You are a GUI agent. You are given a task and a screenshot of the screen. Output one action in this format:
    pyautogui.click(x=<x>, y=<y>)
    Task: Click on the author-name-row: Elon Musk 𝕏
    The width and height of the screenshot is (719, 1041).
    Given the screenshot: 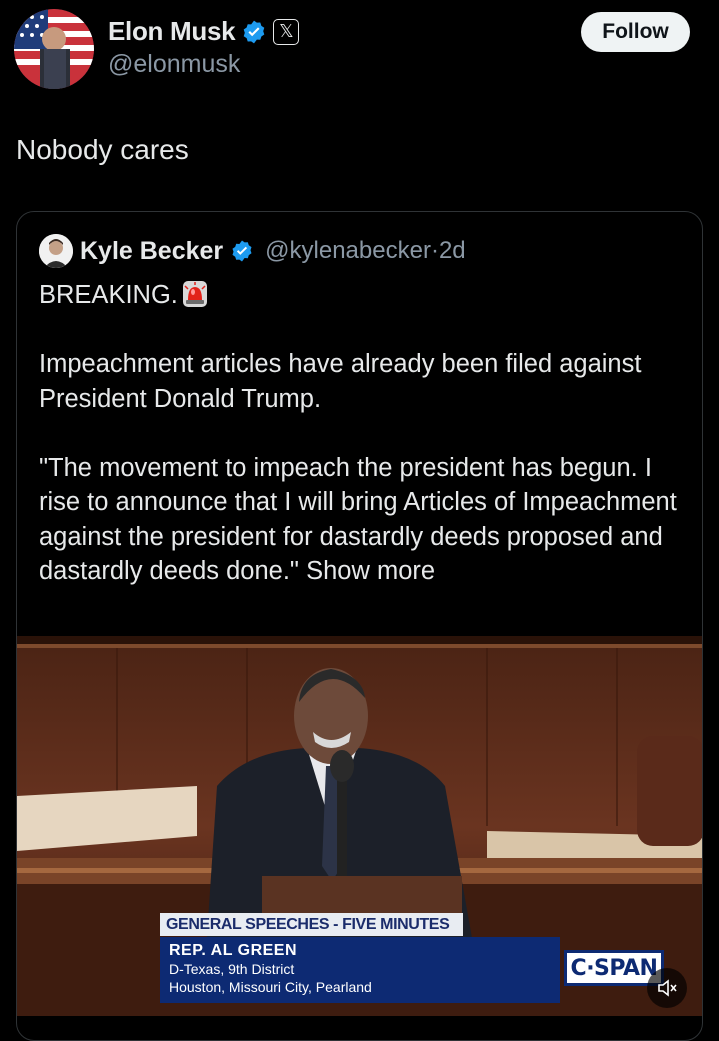 What is the action you would take?
    pyautogui.click(x=204, y=31)
    